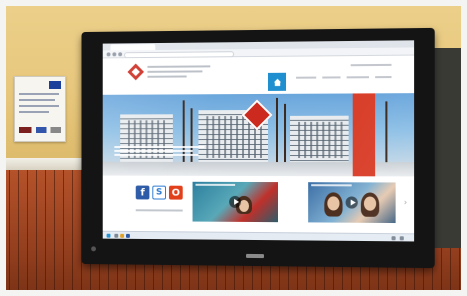 The width and height of the screenshot is (467, 296). I want to click on side-whiteboard, so click(448, 148).